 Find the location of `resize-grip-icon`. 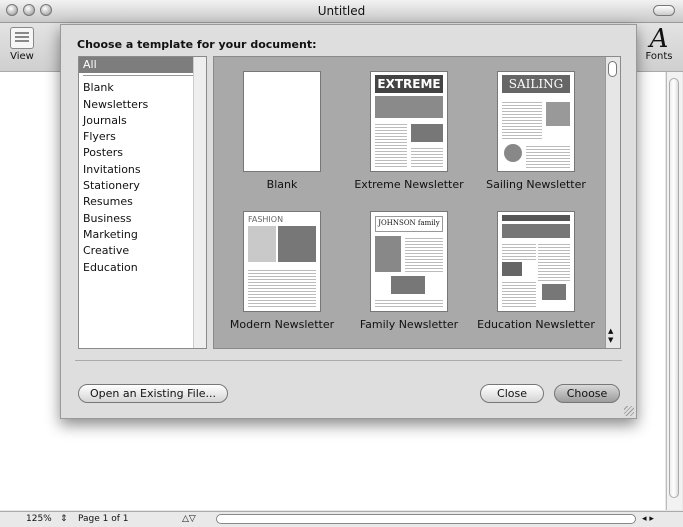

resize-grip-icon is located at coordinates (629, 411).